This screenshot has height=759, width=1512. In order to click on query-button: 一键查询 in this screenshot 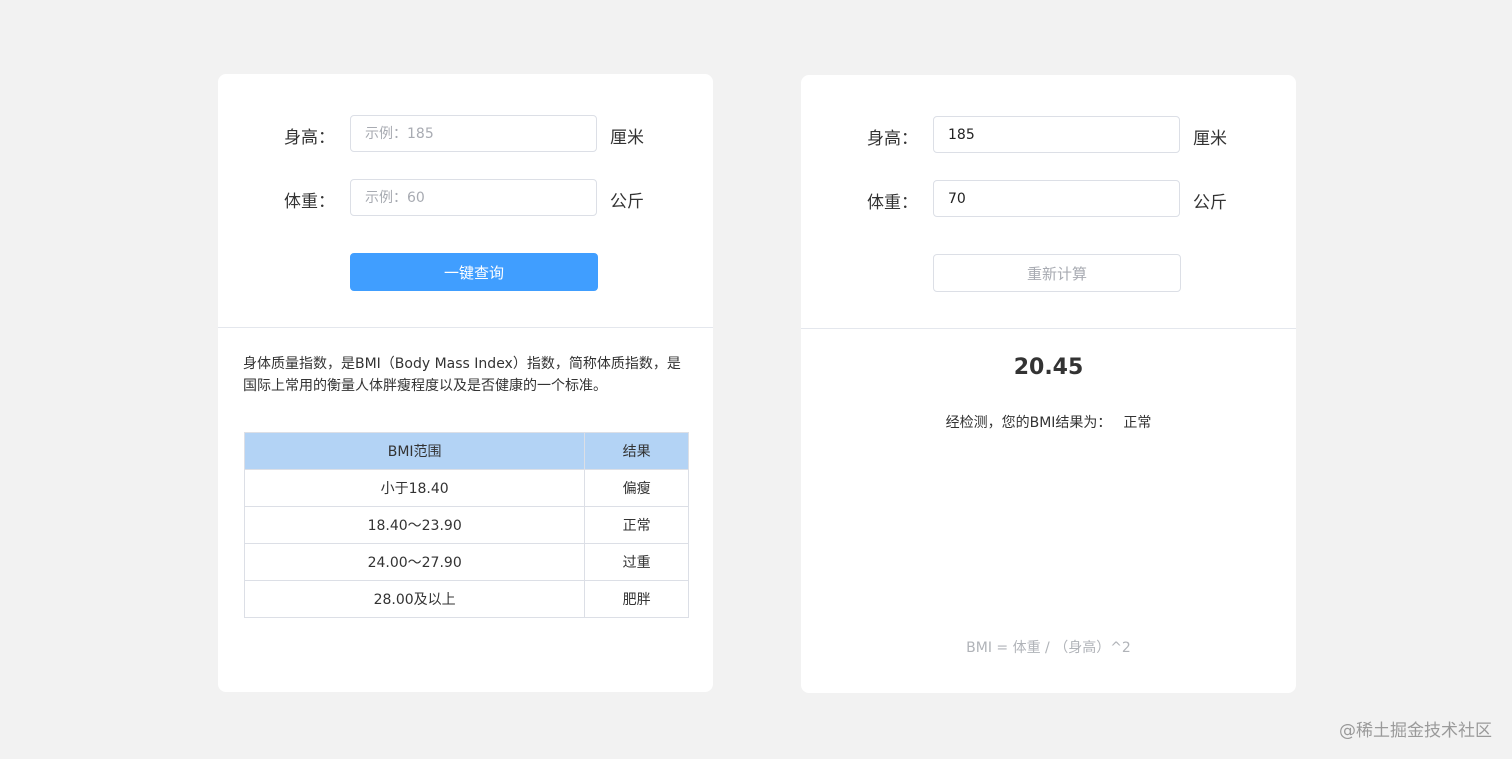, I will do `click(474, 272)`.